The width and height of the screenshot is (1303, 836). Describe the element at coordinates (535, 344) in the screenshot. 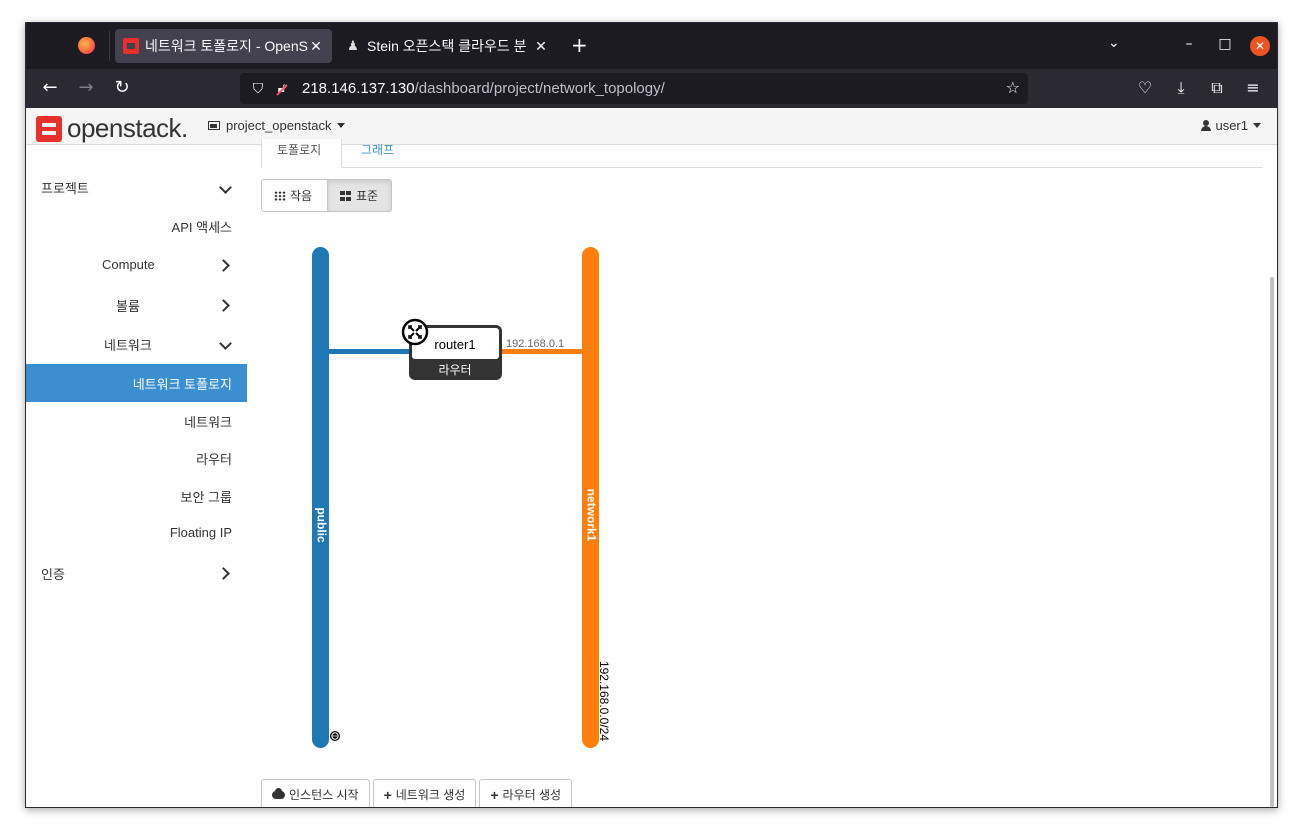

I see `router-port-ip-label: 192.168.0.1` at that location.